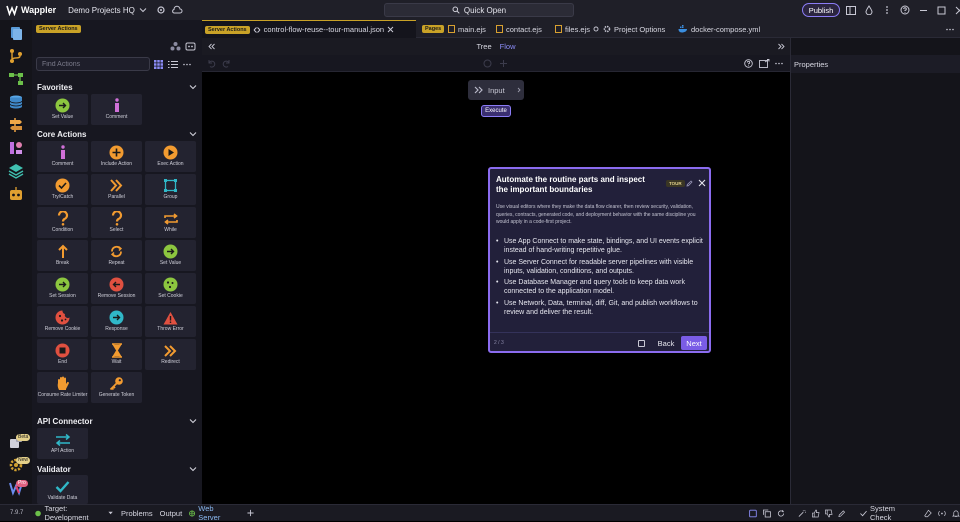 The width and height of the screenshot is (960, 522). Describe the element at coordinates (62, 109) in the screenshot. I see `favorite-set-value-tile: Set Value` at that location.